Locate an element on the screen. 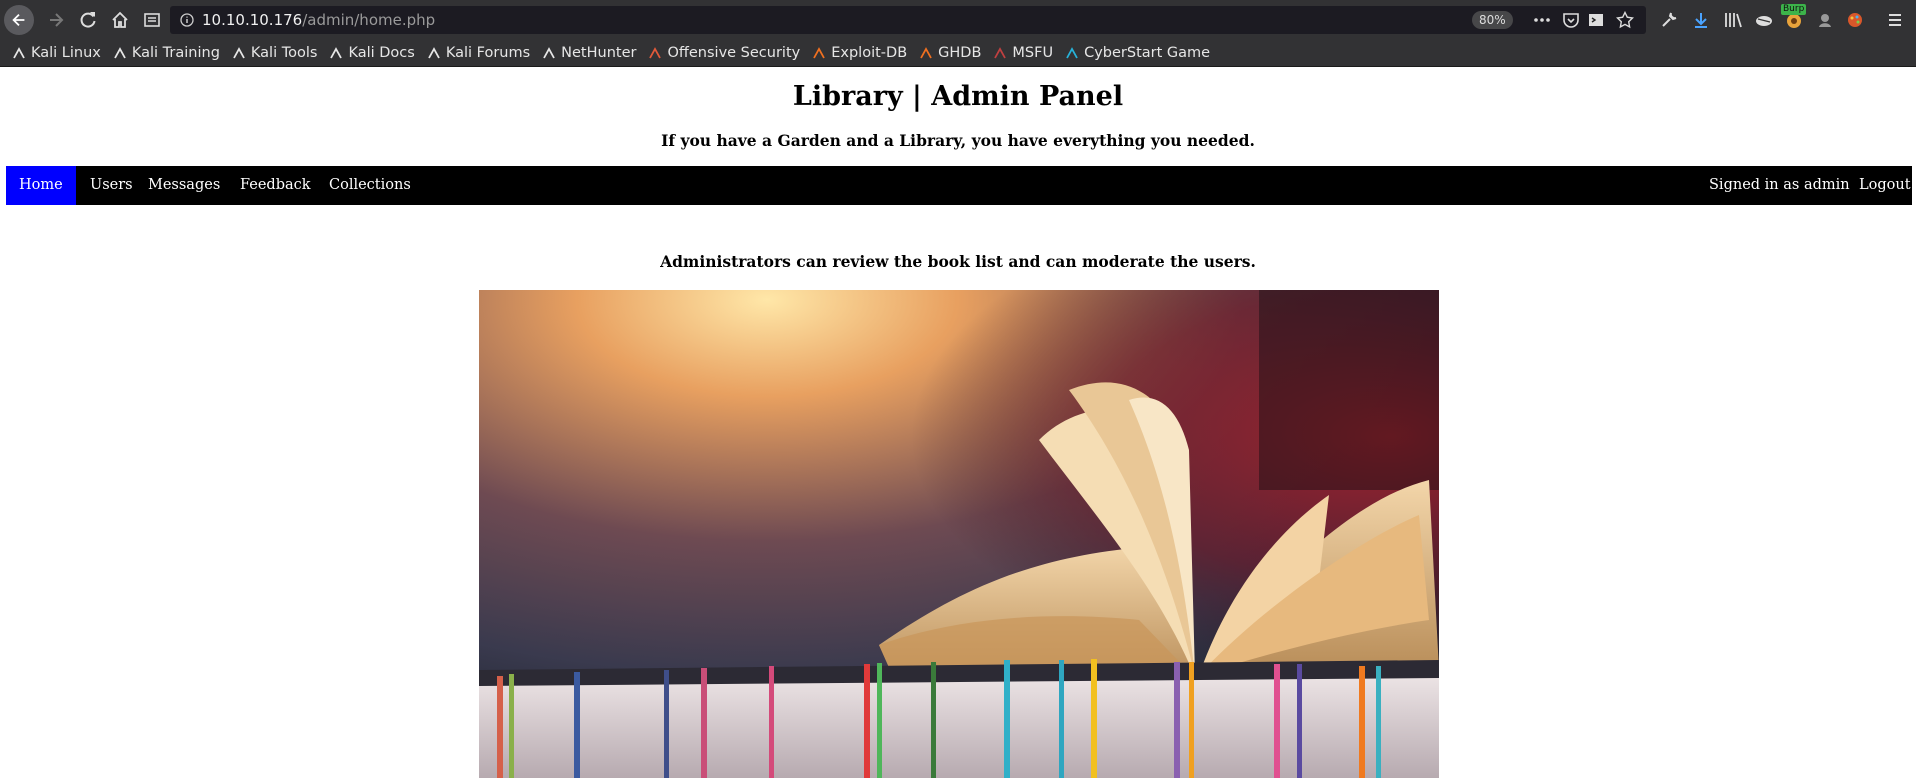 This screenshot has height=778, width=1916. bookmark-item: Exploit-DB is located at coordinates (859, 53).